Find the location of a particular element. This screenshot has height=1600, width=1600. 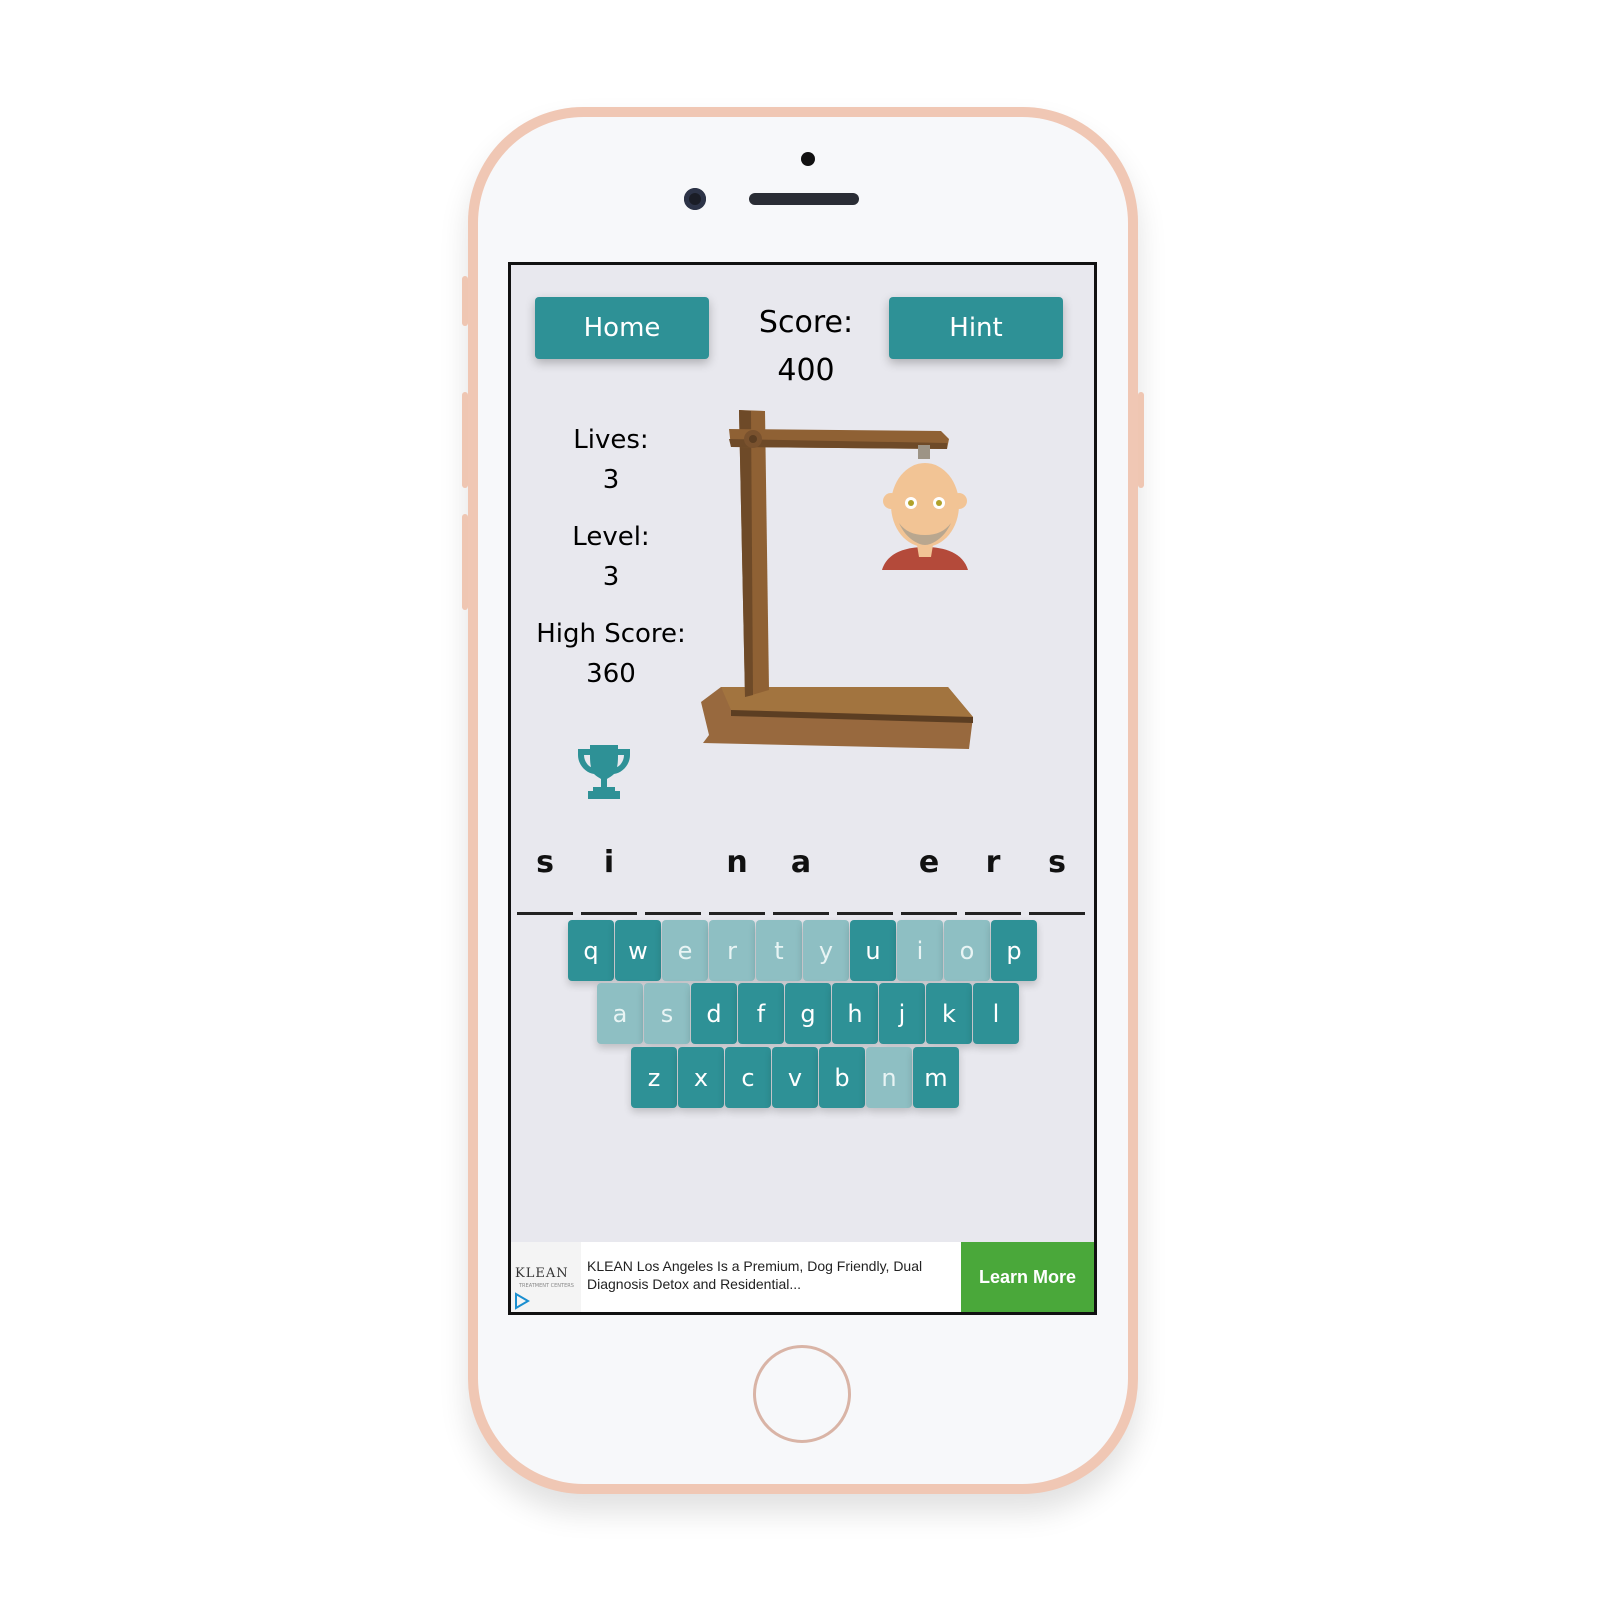

learn-more-button: Learn More is located at coordinates (1027, 1277).